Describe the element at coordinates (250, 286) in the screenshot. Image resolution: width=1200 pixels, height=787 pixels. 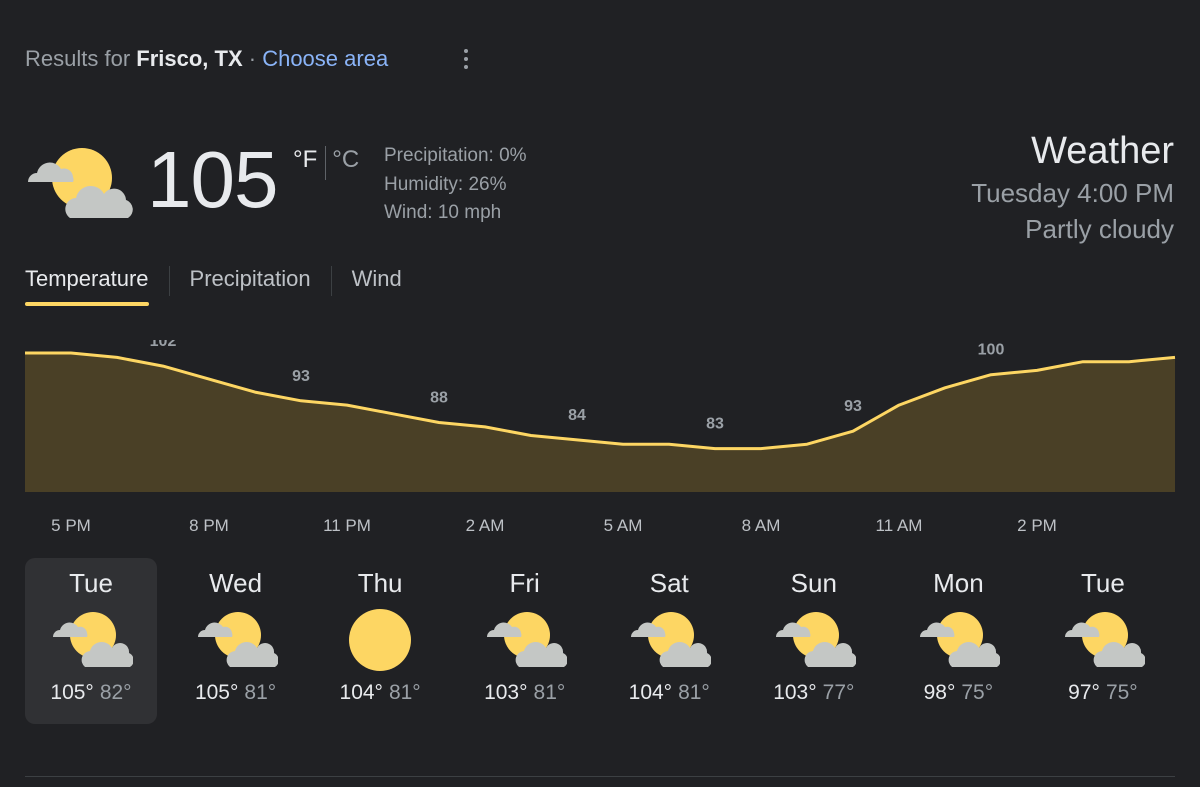
I see `tab-precipitation: Precipitation` at that location.